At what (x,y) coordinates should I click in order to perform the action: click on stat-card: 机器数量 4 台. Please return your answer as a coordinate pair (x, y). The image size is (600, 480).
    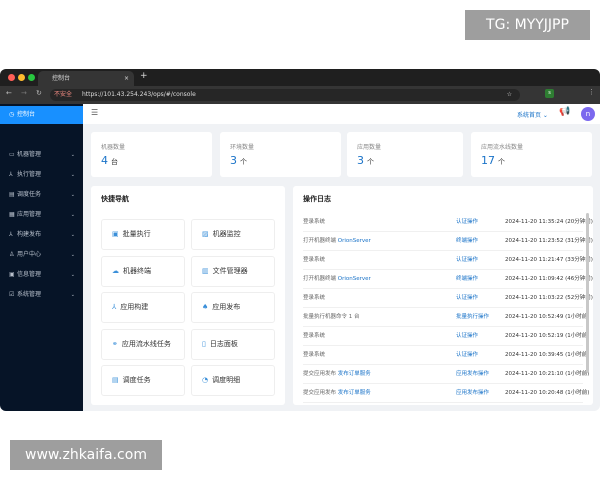
    Looking at the image, I should click on (151, 154).